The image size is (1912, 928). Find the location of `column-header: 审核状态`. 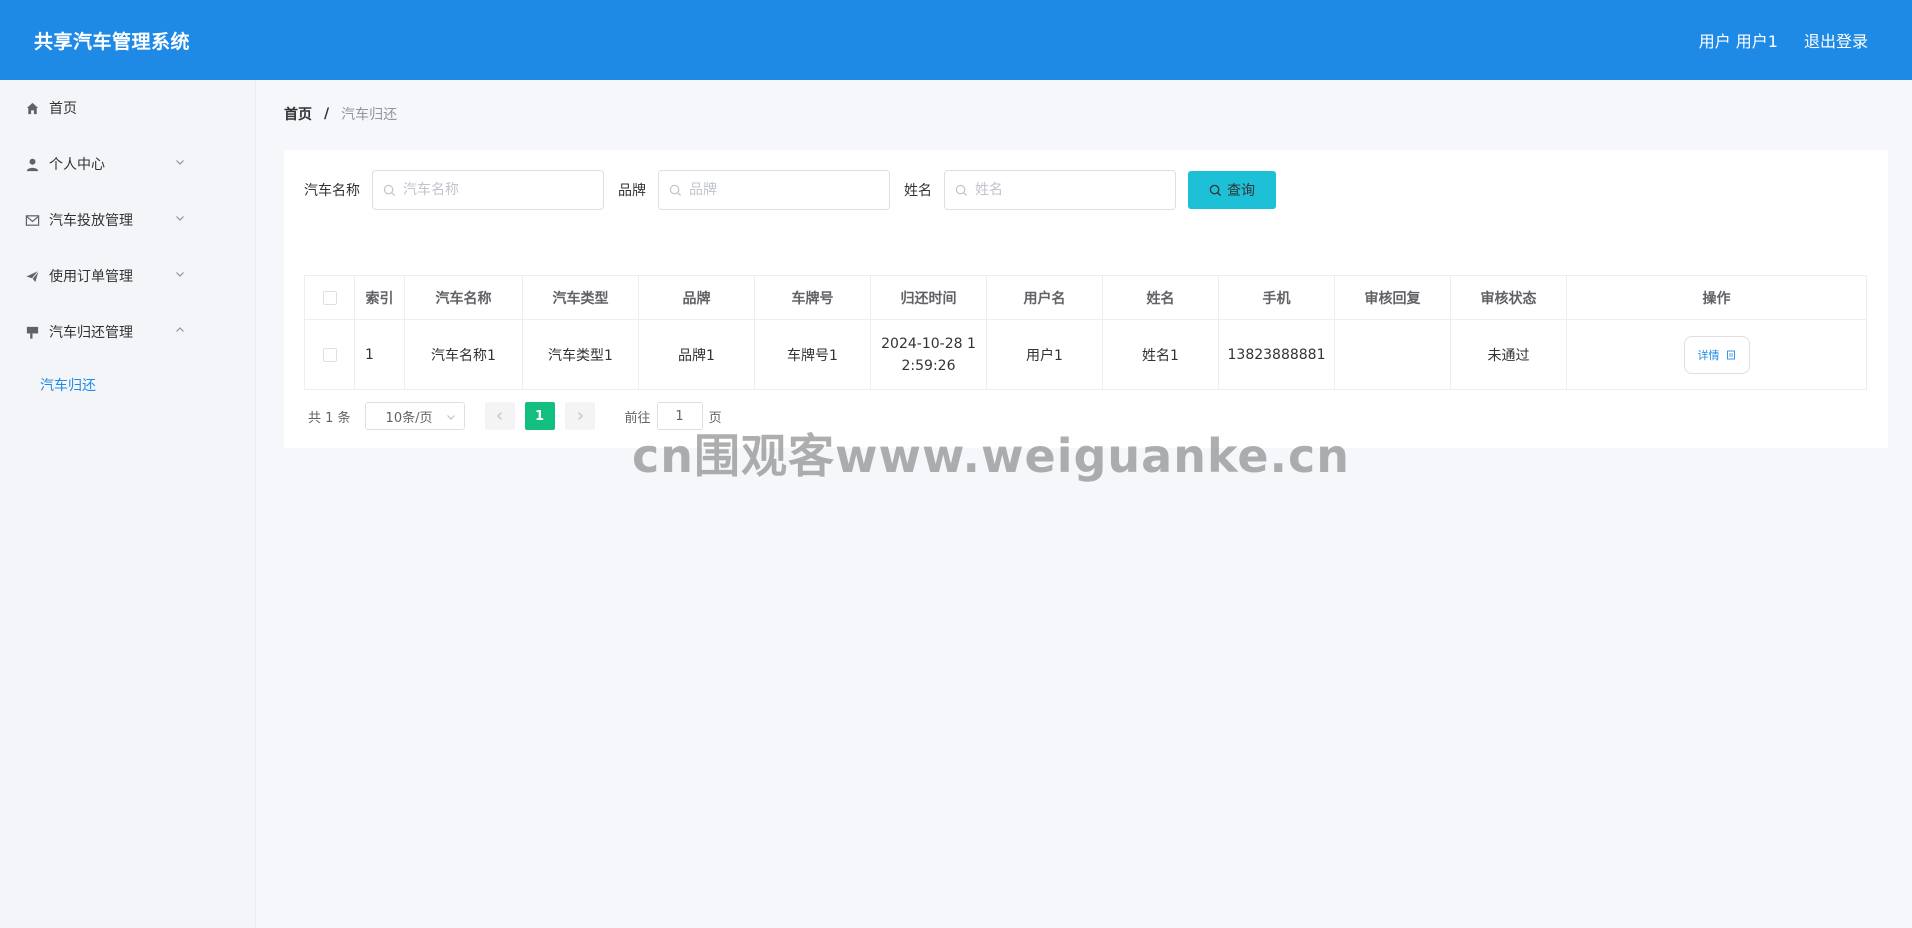

column-header: 审核状态 is located at coordinates (1508, 297).